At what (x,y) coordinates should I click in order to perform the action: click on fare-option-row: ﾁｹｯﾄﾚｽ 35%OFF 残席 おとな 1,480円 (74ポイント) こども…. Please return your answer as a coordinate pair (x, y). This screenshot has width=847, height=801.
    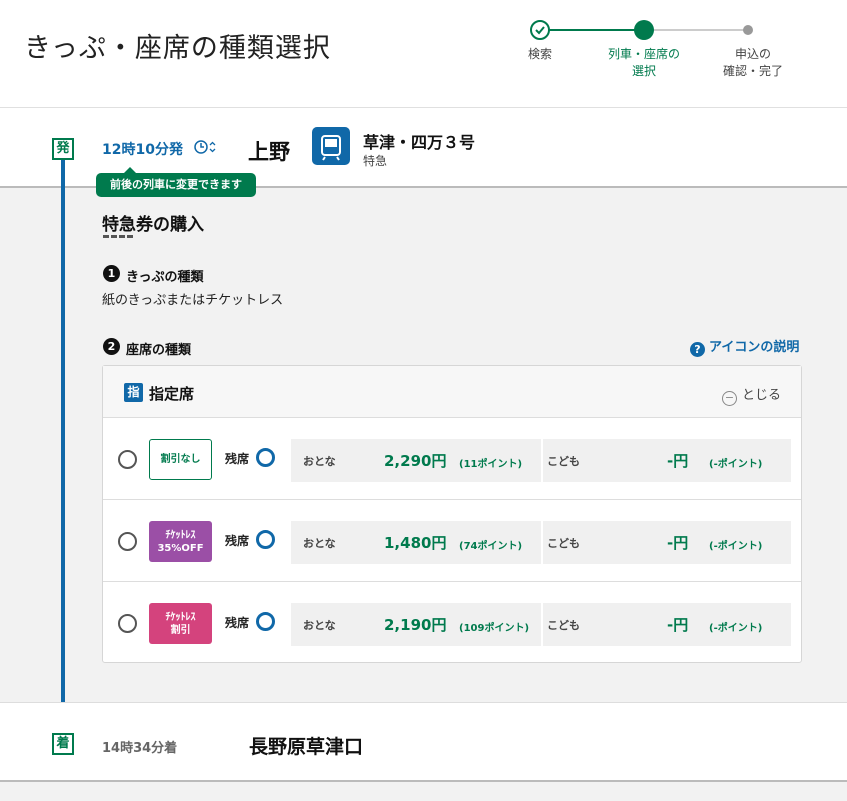
    Looking at the image, I should click on (452, 541).